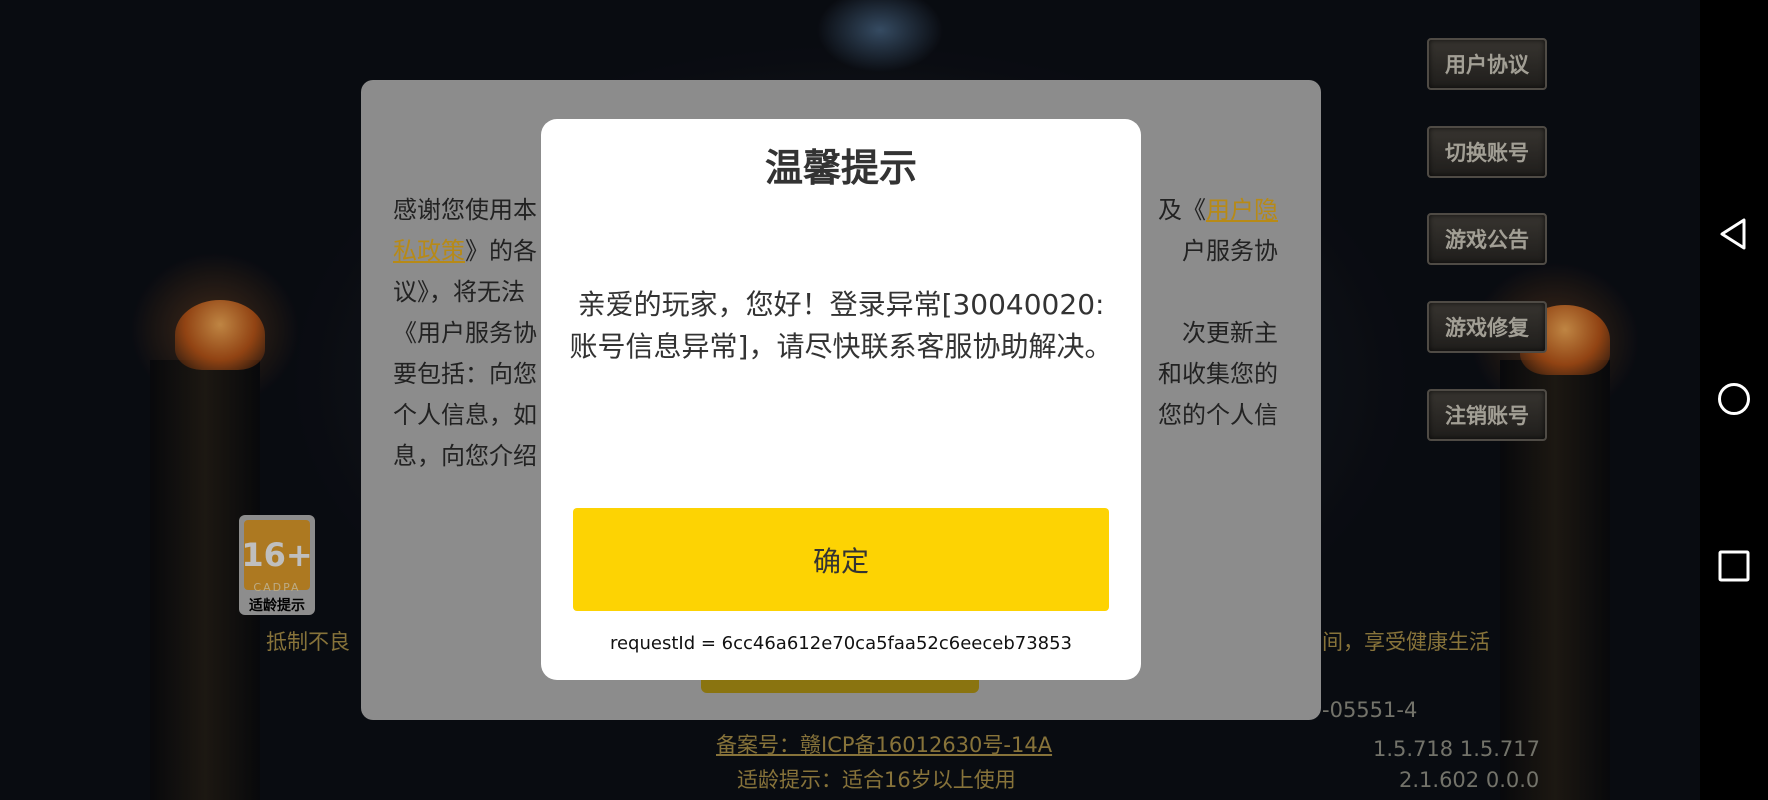 The height and width of the screenshot is (800, 1768). I want to click on agreement-line: 要包括：向您, so click(465, 374).